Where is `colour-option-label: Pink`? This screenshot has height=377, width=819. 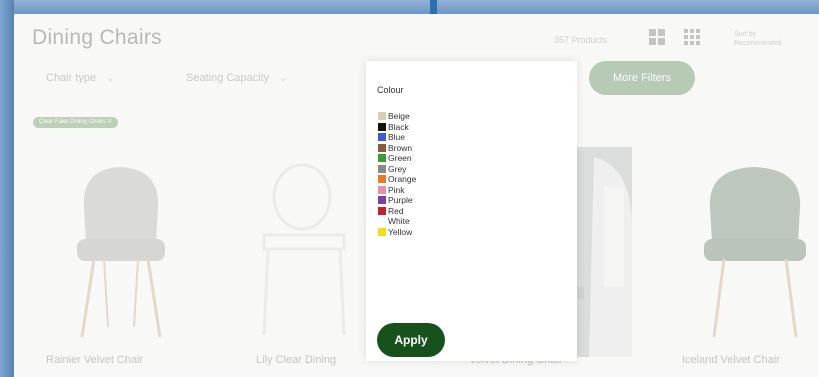
colour-option-label: Pink is located at coordinates (396, 189).